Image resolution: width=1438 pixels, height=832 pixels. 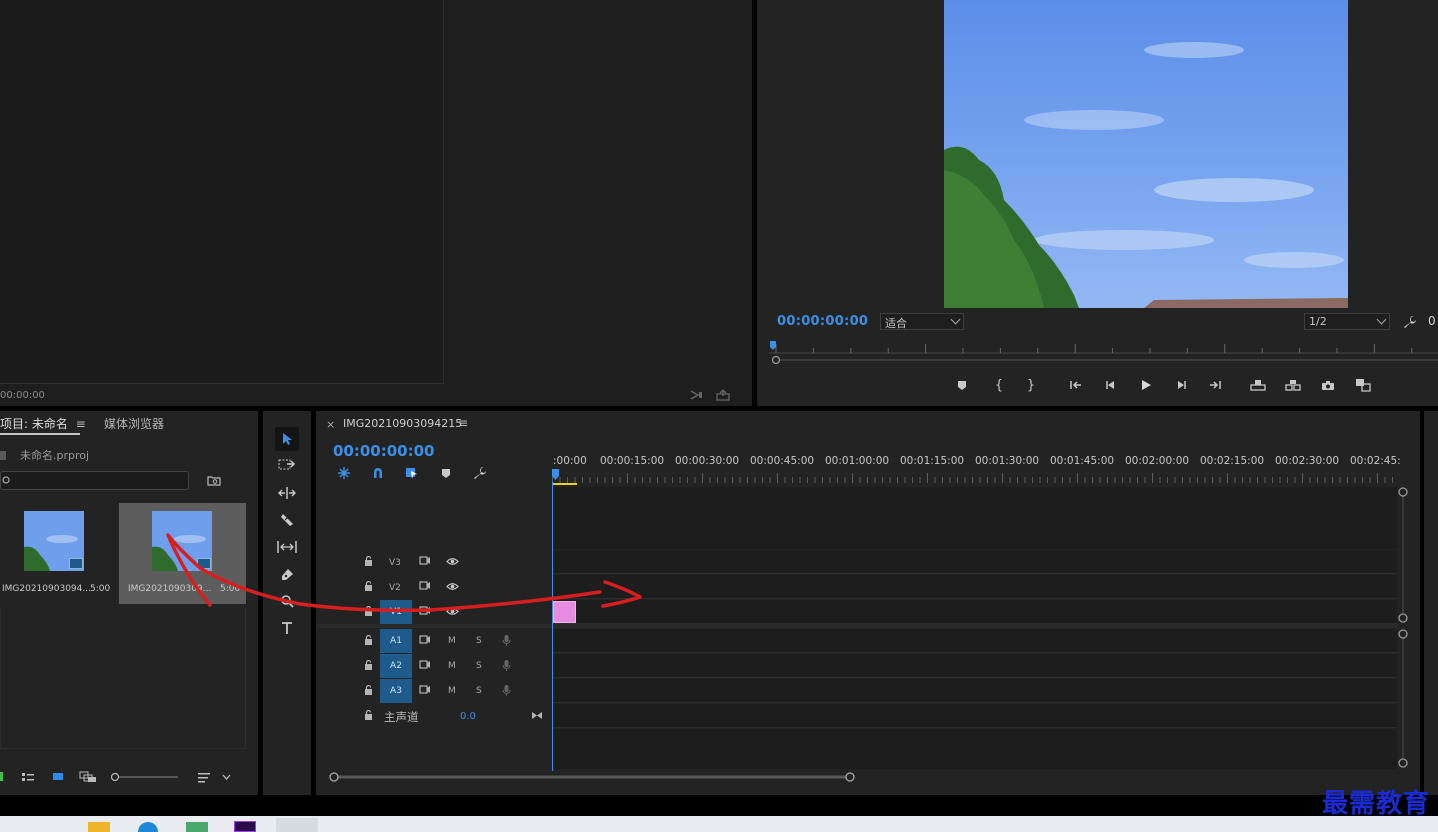 What do you see at coordinates (719, 824) in the screenshot?
I see `windows-taskbar` at bounding box center [719, 824].